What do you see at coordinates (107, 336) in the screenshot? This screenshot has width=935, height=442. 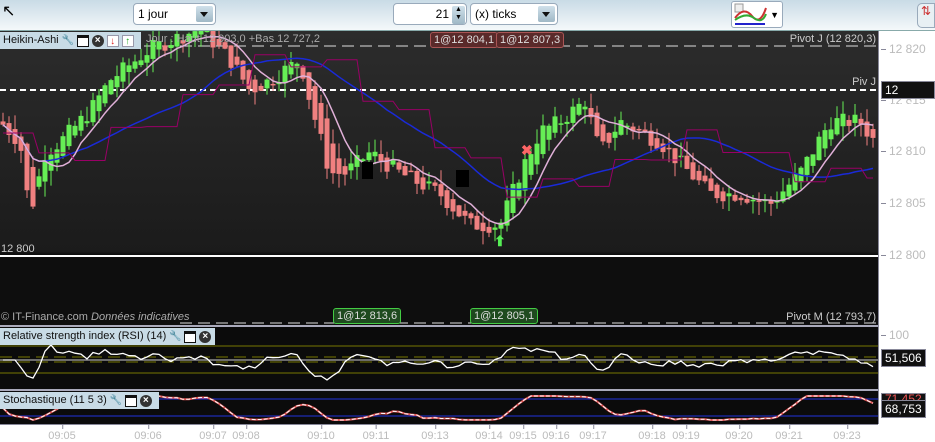 I see `rsi-header: Relative strength index (RSI) (14) 🔧 ×` at bounding box center [107, 336].